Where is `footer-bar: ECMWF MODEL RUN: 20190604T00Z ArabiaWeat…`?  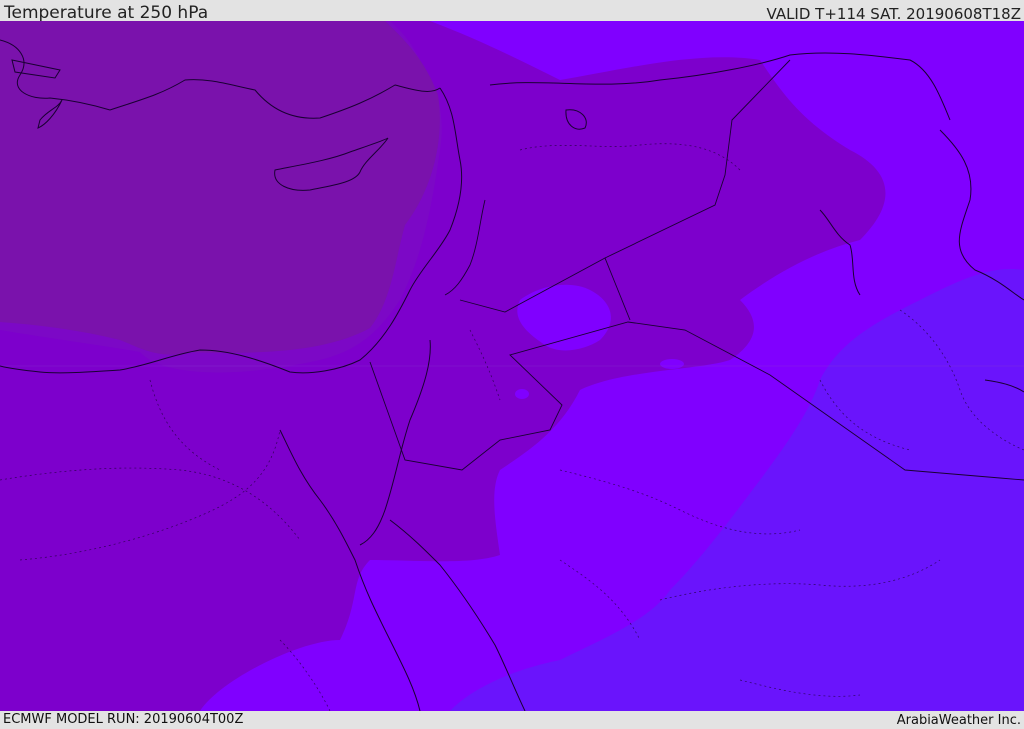
footer-bar: ECMWF MODEL RUN: 20190604T00Z ArabiaWeat… is located at coordinates (512, 720).